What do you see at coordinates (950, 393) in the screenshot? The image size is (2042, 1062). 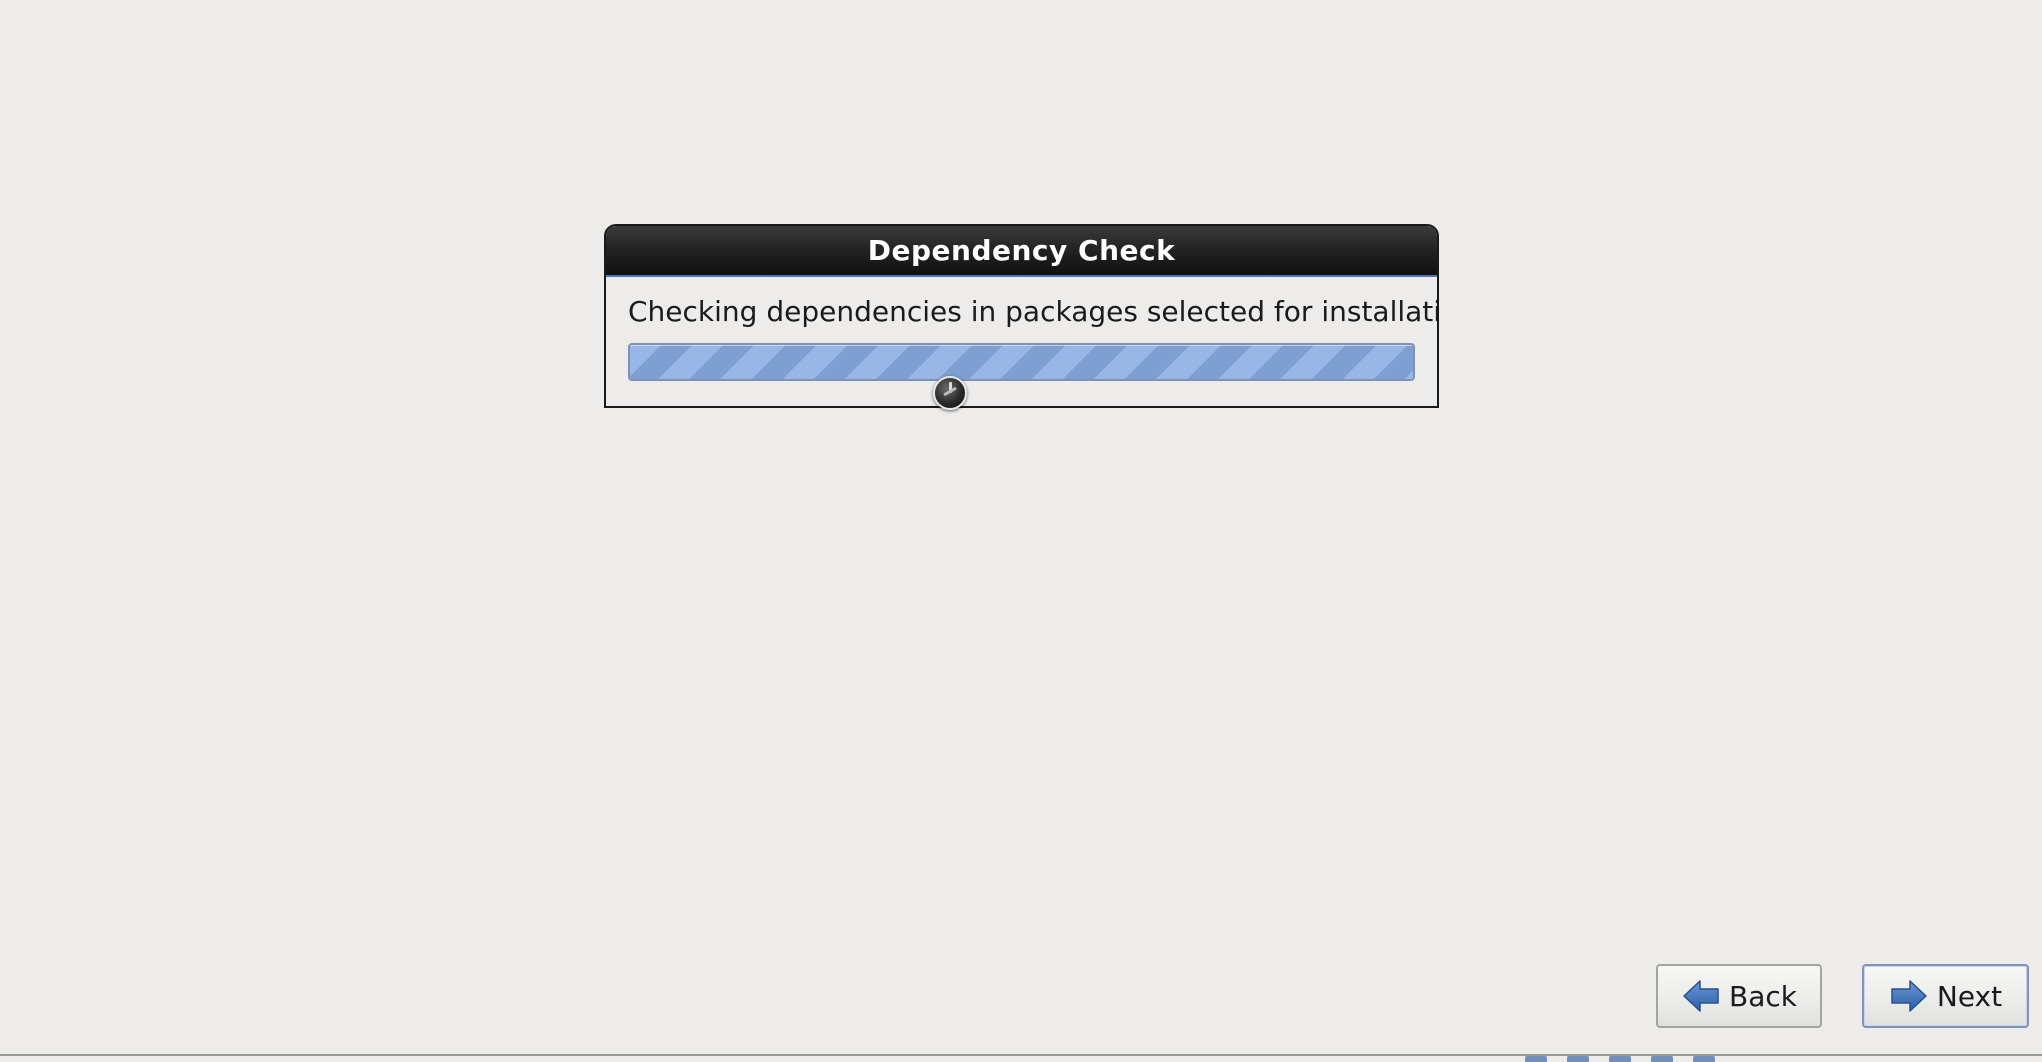 I see `busy-cursor-icon` at bounding box center [950, 393].